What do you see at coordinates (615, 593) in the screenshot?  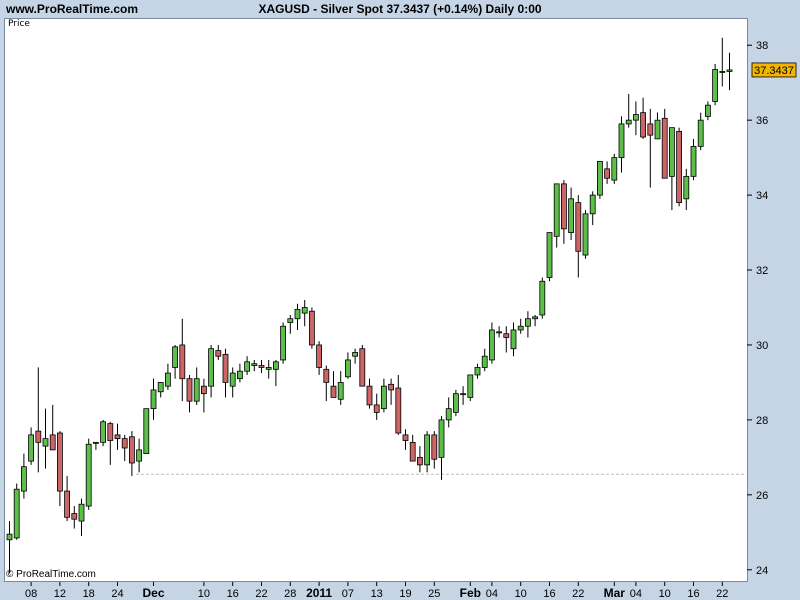 I see `x-tick-label: Mar` at bounding box center [615, 593].